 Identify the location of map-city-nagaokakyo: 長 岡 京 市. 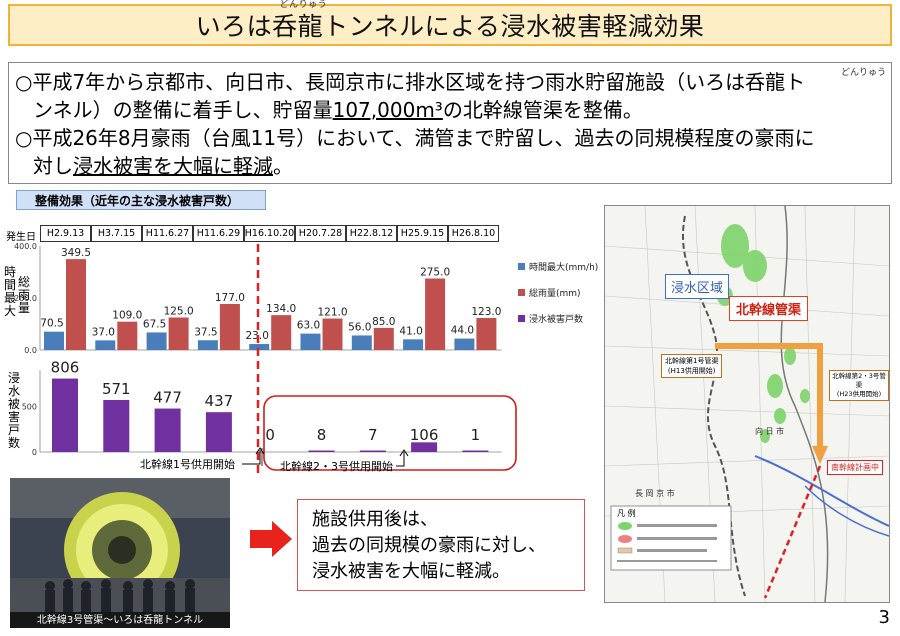
(655, 493).